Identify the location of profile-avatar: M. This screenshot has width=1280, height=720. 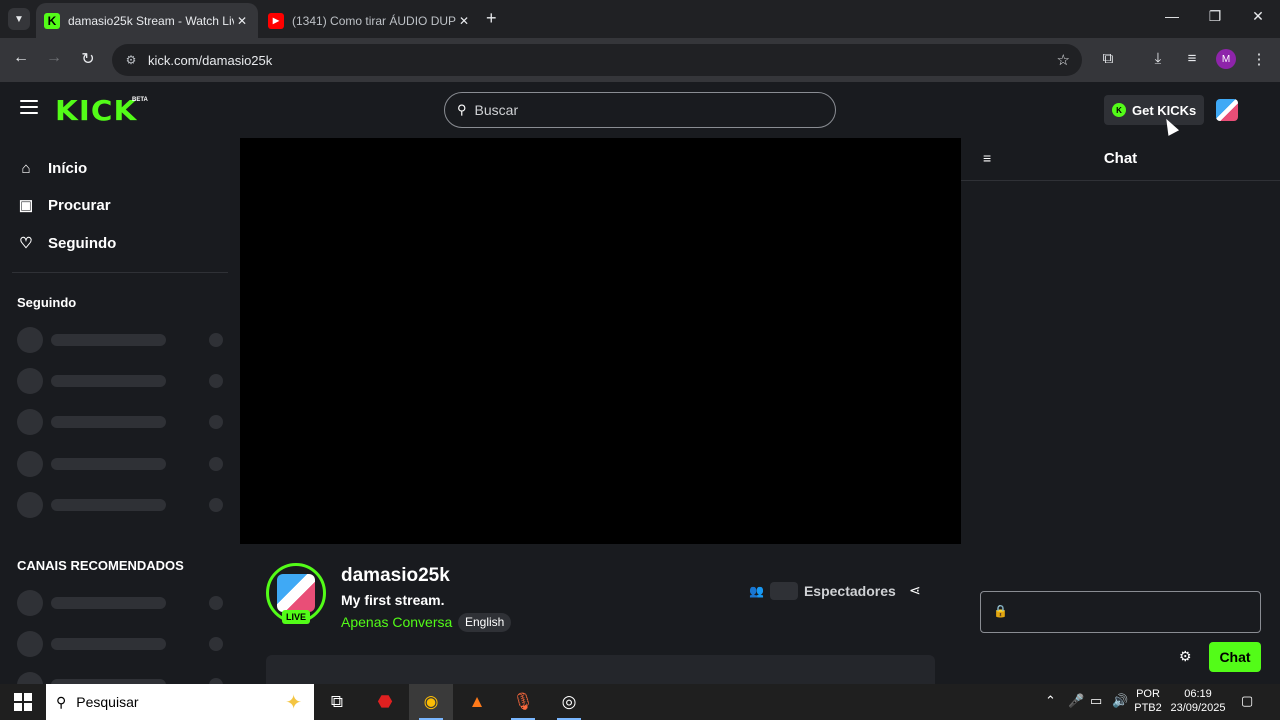
(1226, 59).